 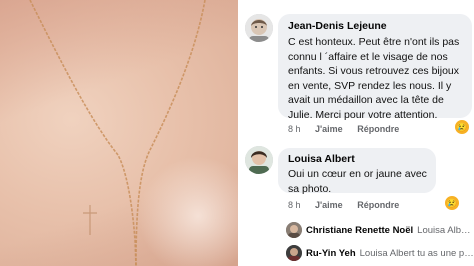 What do you see at coordinates (331, 253) in the screenshot?
I see `reply-author: Ru-Yin Yeh` at bounding box center [331, 253].